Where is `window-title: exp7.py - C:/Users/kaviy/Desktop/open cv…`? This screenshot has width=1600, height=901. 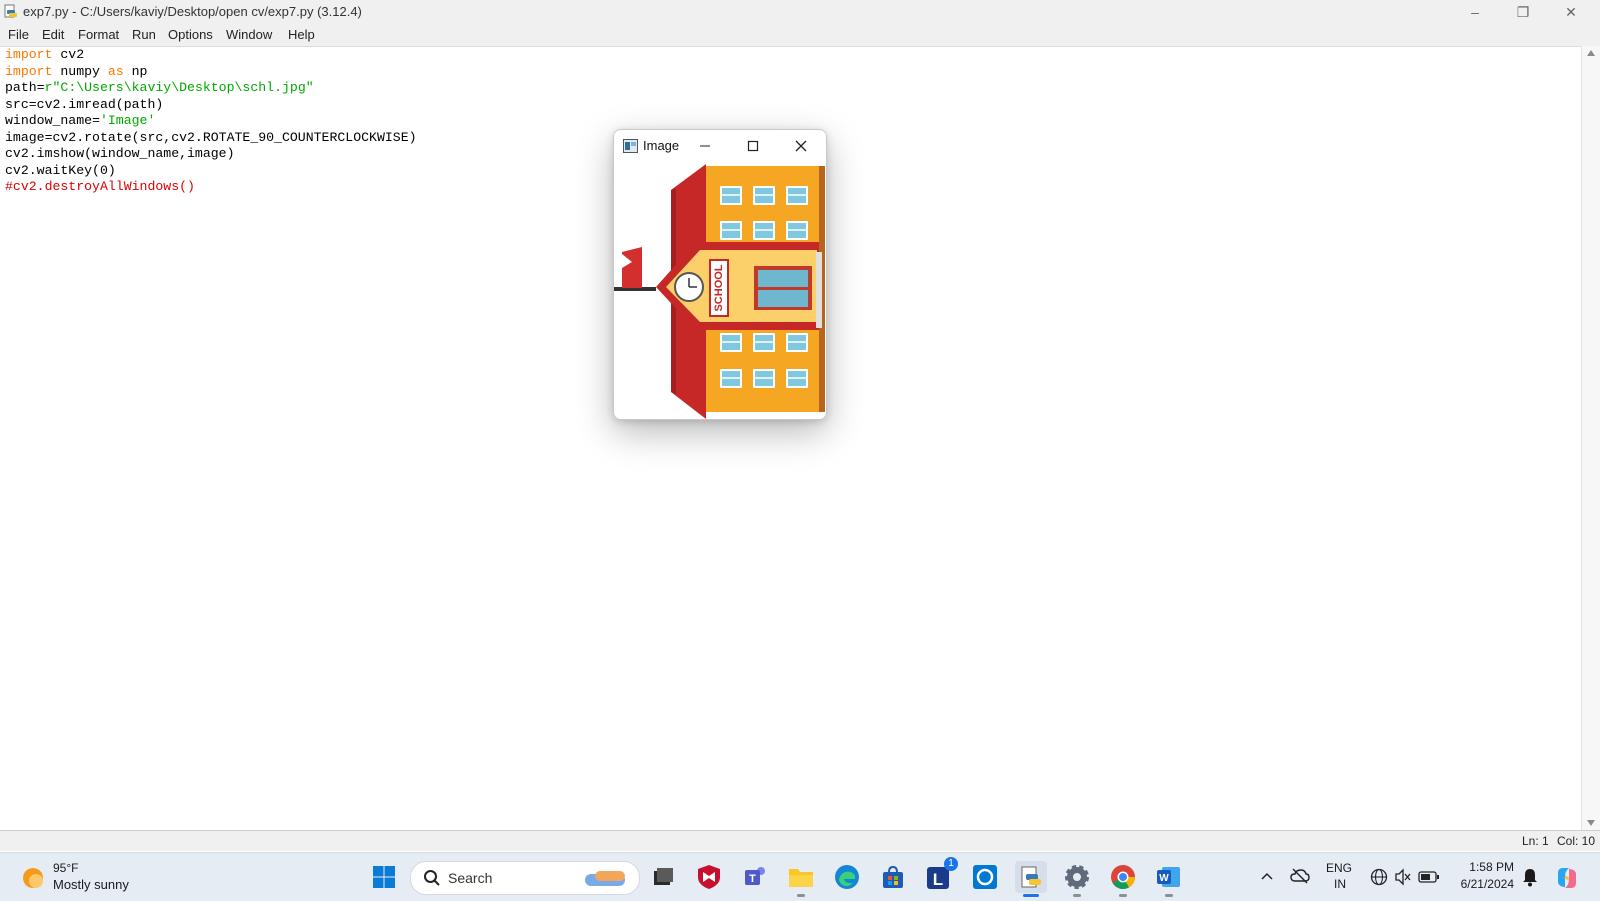 window-title: exp7.py - C:/Users/kaviy/Desktop/open cv… is located at coordinates (192, 11).